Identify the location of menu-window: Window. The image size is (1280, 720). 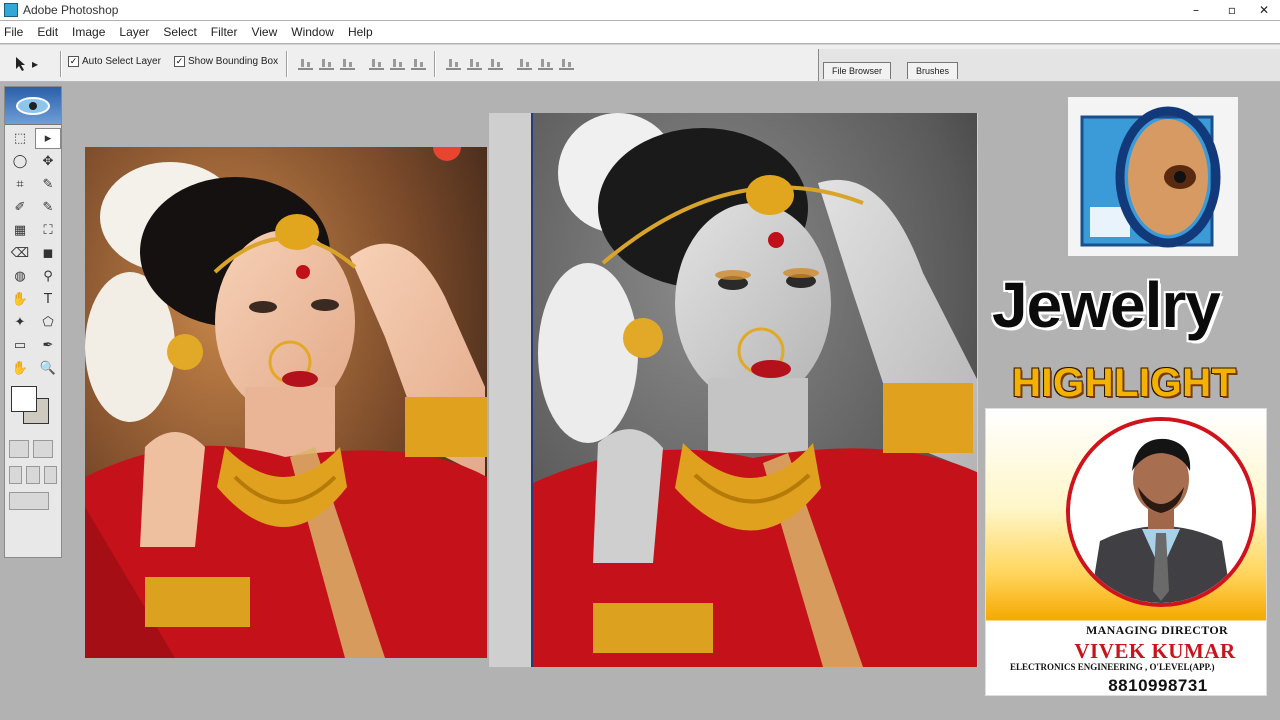
(312, 32).